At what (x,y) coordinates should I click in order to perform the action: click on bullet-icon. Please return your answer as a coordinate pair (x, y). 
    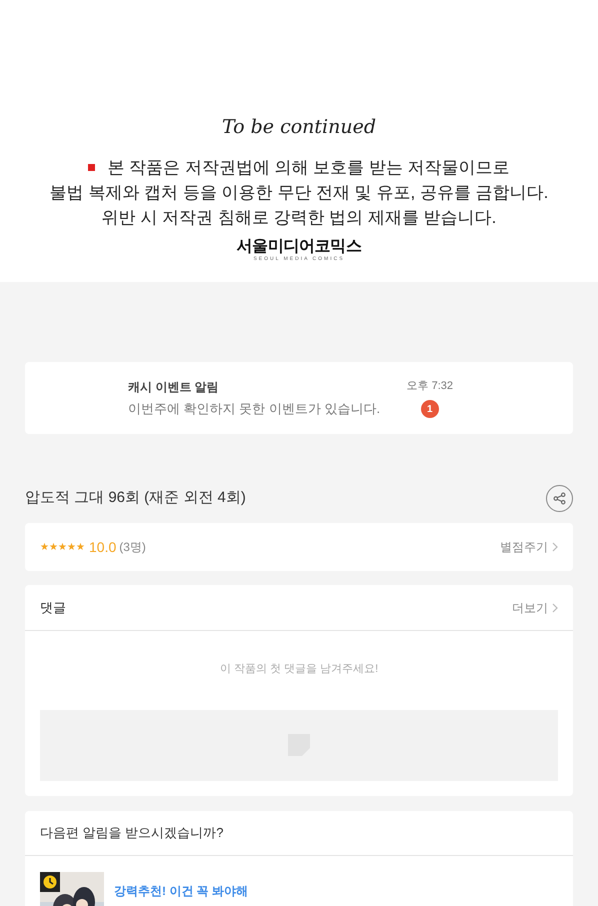
    Looking at the image, I should click on (92, 167).